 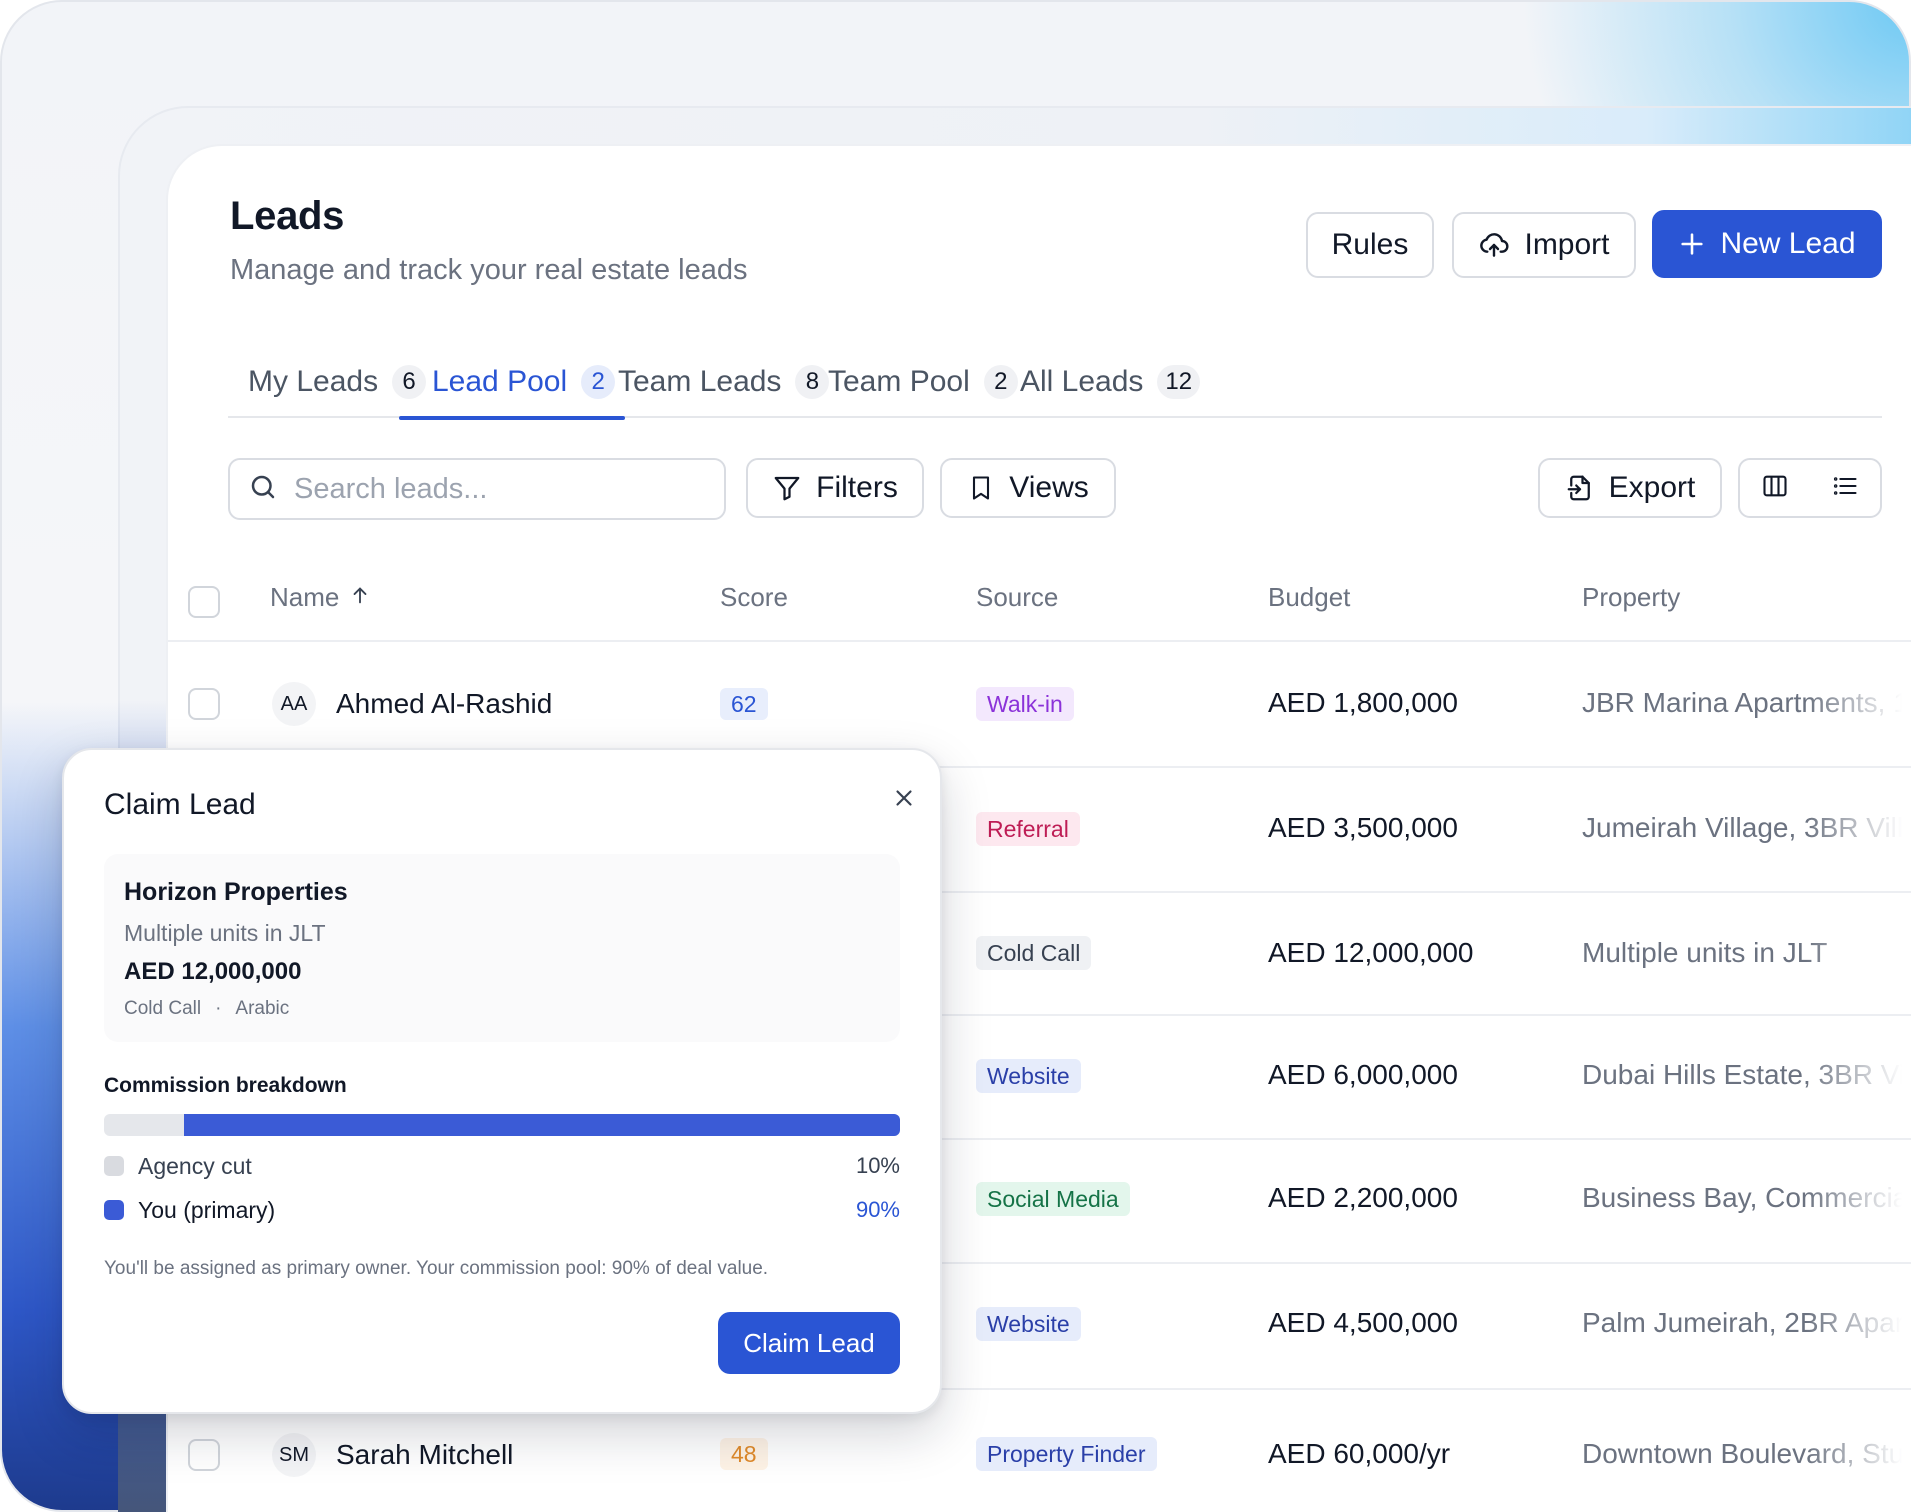 I want to click on tab-count-badge: 12, so click(x=1179, y=382).